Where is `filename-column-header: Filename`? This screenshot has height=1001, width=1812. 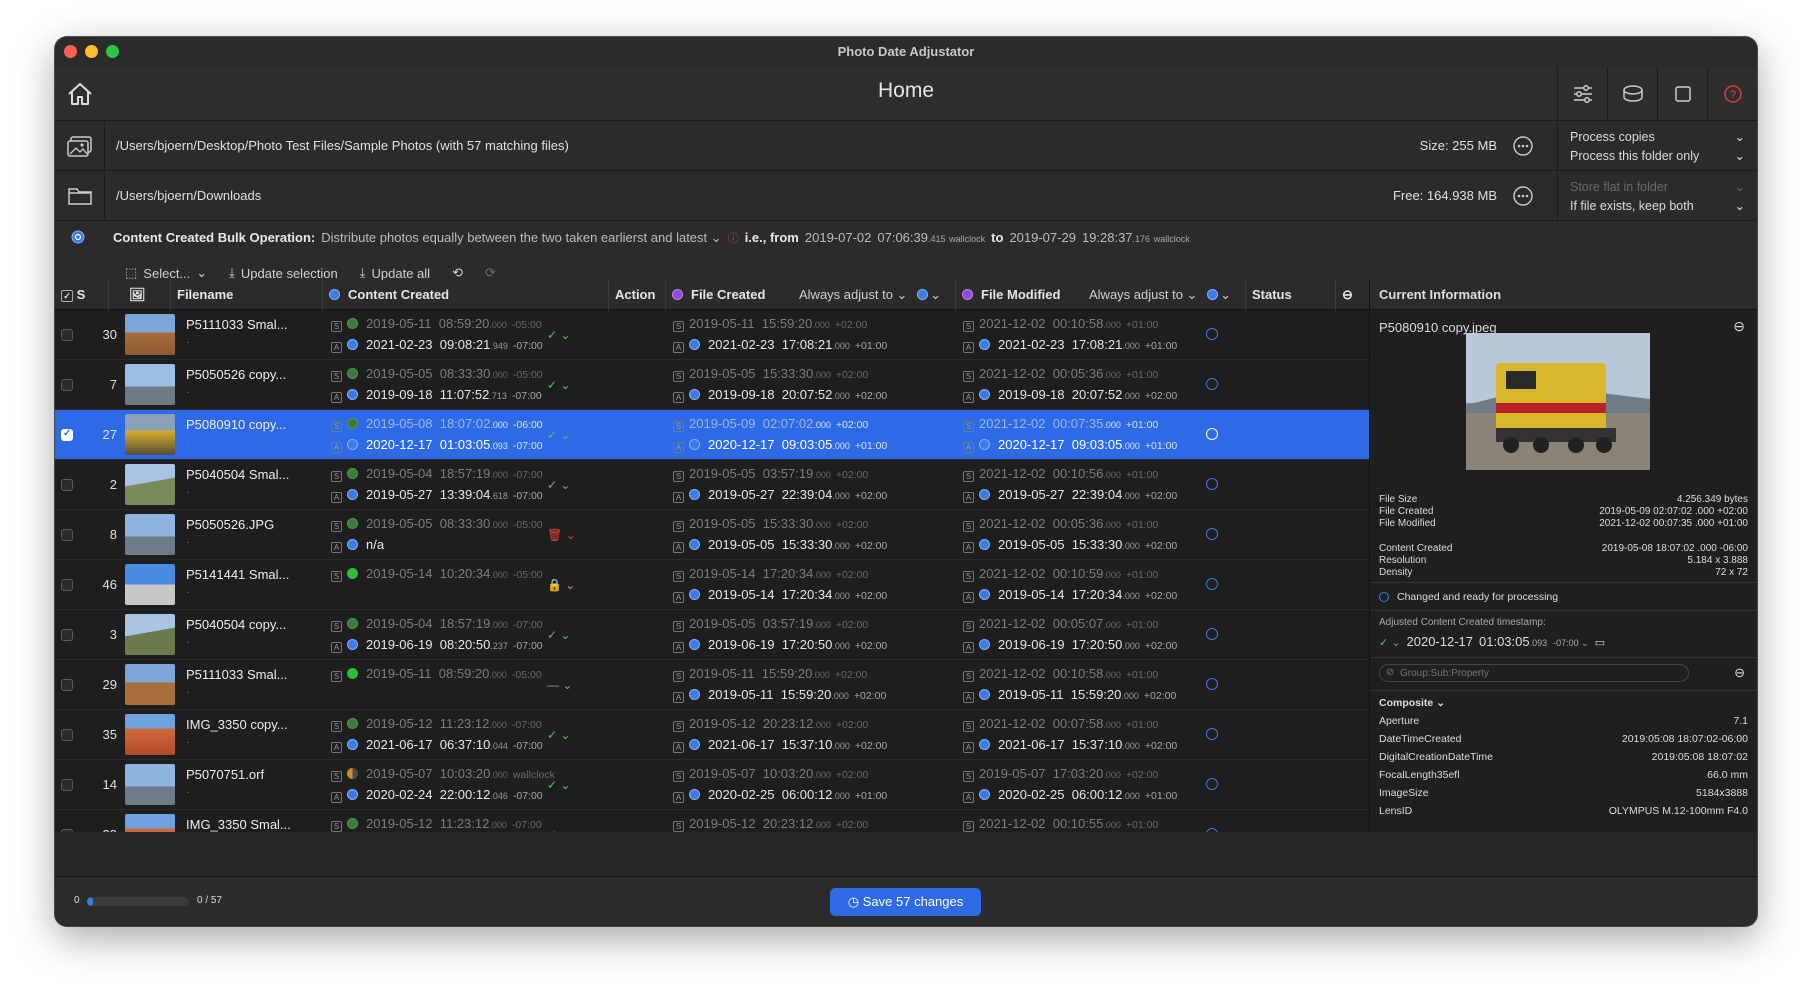
filename-column-header: Filename is located at coordinates (247, 295).